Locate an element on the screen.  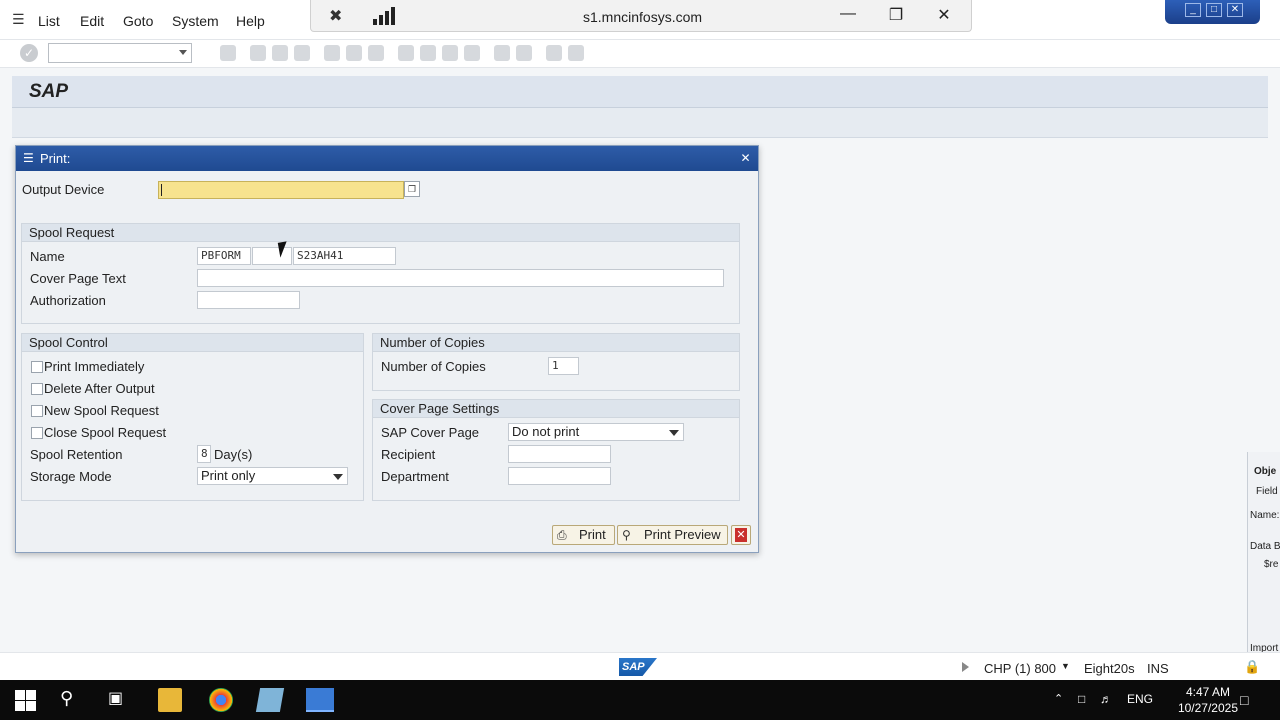
save-icon is located at coordinates (228, 53).